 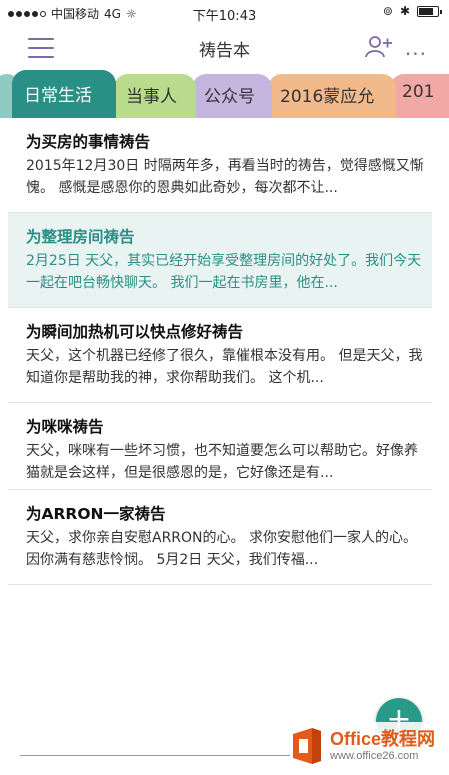 What do you see at coordinates (332, 96) in the screenshot?
I see `tab-2016-answered: 2016蒙应允` at bounding box center [332, 96].